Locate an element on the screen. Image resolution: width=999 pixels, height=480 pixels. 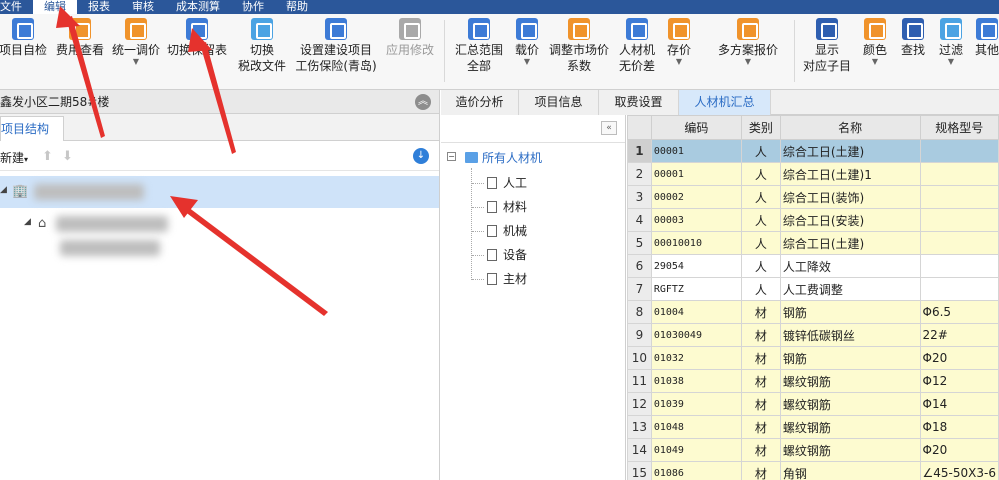
download-icon: ↓ is located at coordinates (421, 156).